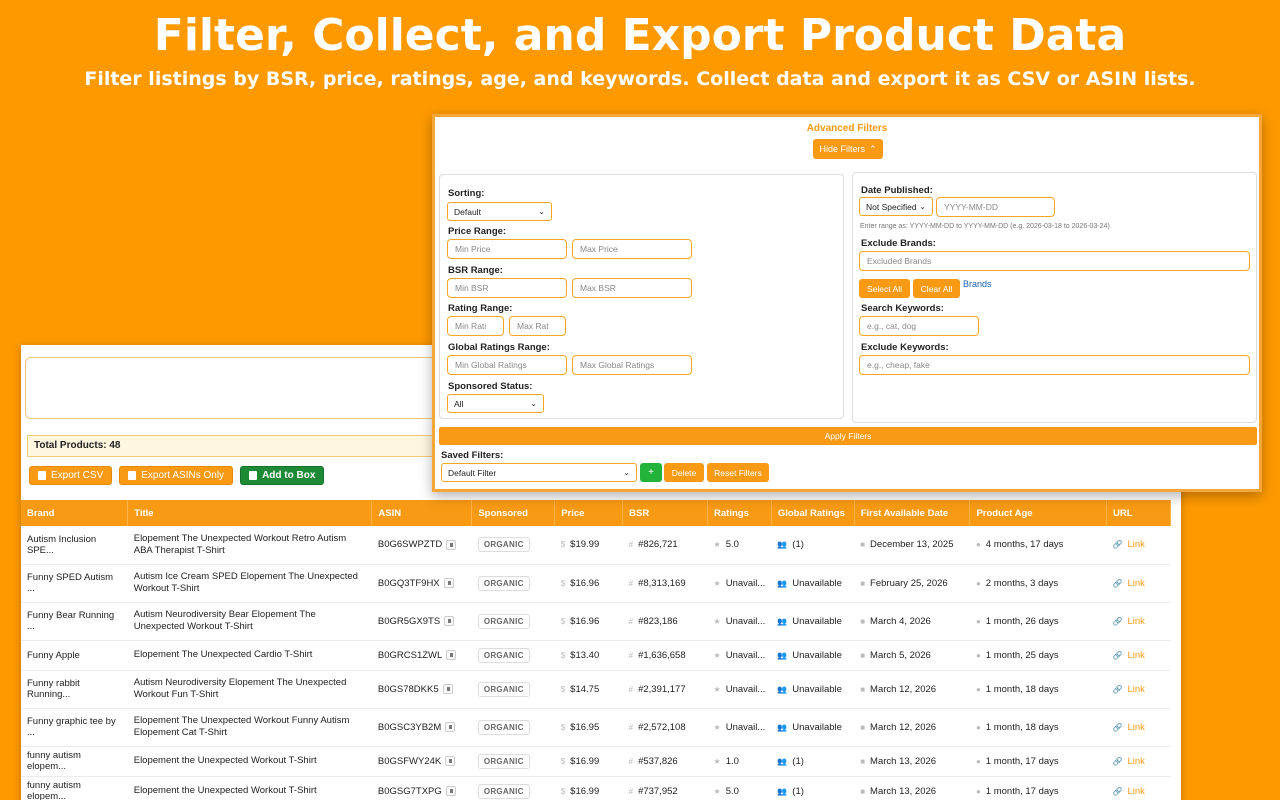 This screenshot has height=800, width=1280. Describe the element at coordinates (684, 472) in the screenshot. I see `delete-filter-button: Delete` at that location.